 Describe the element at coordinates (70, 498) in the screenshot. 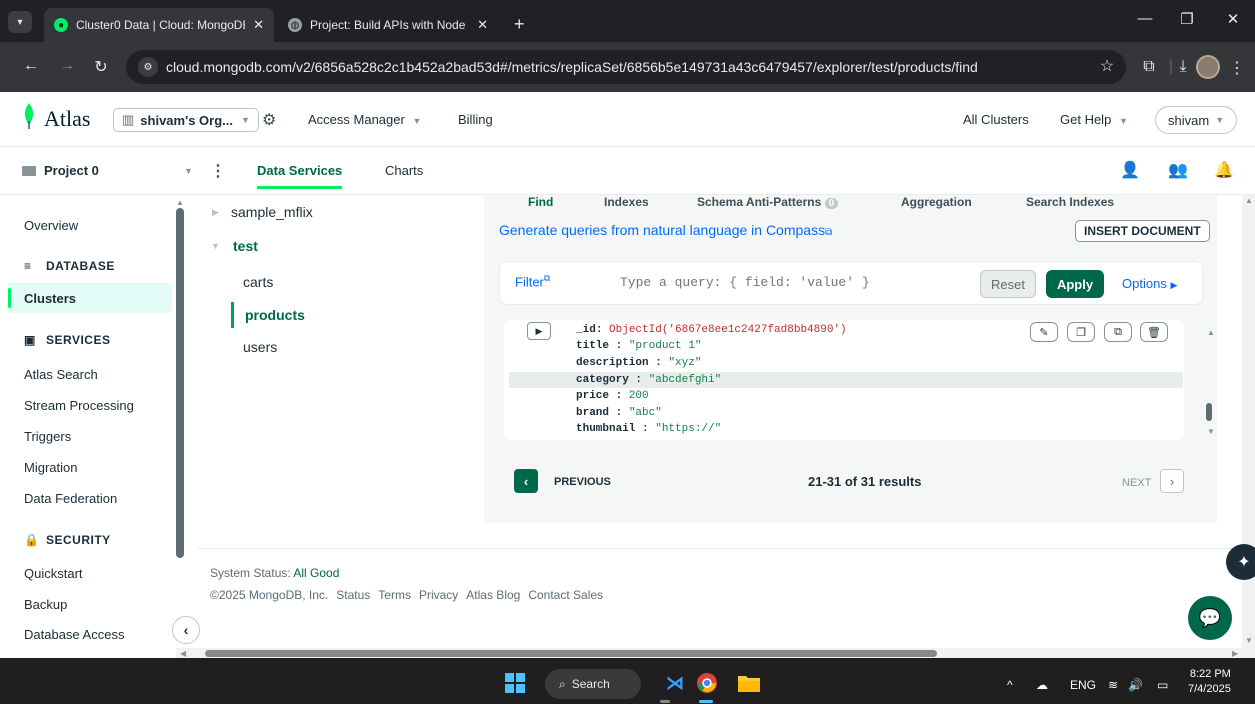

I see `sidebar-item-data-federation: Data Federation` at that location.